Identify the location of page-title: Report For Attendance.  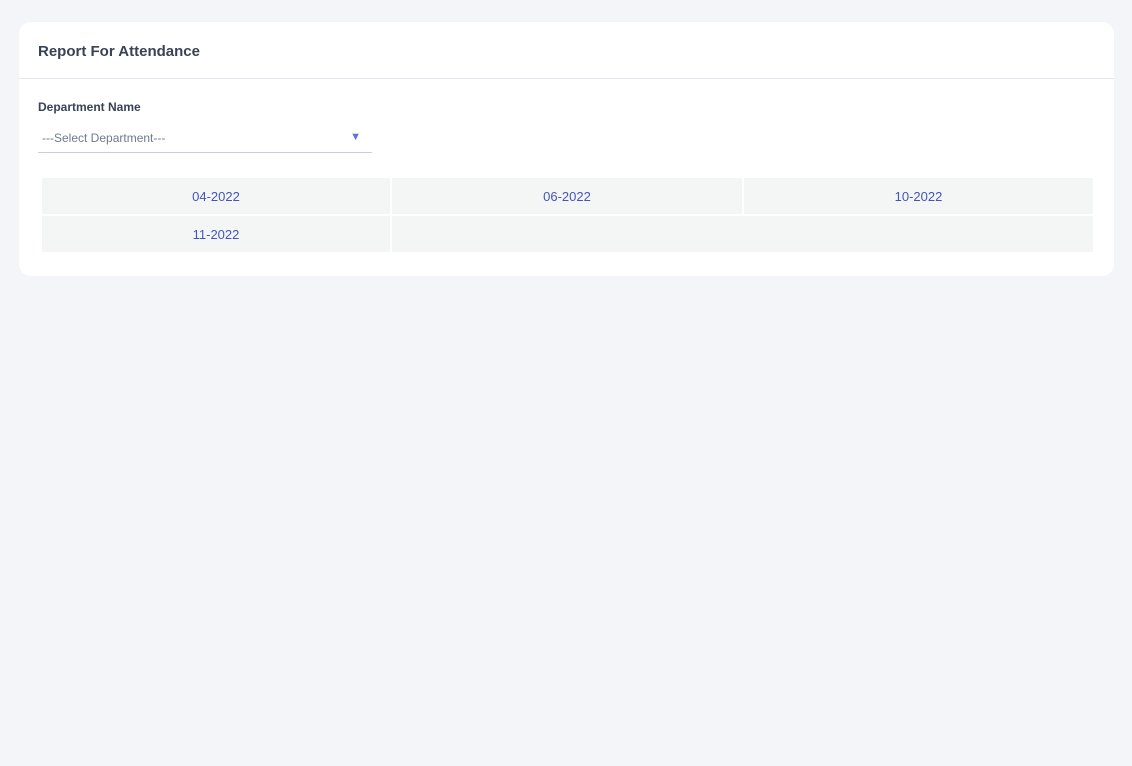
(119, 51).